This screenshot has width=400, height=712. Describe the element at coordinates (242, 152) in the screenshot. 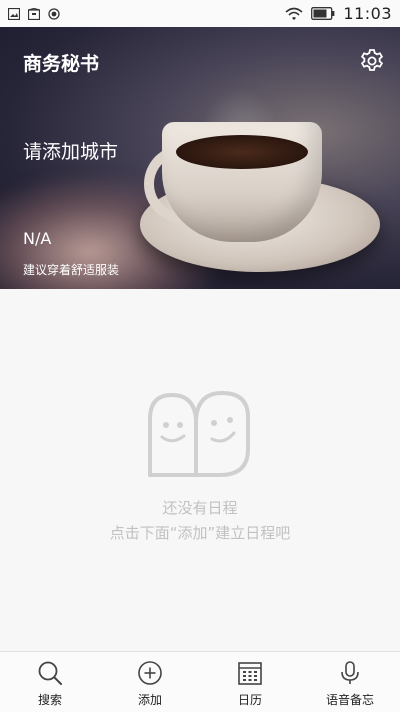

I see `hero-coffee-image` at that location.